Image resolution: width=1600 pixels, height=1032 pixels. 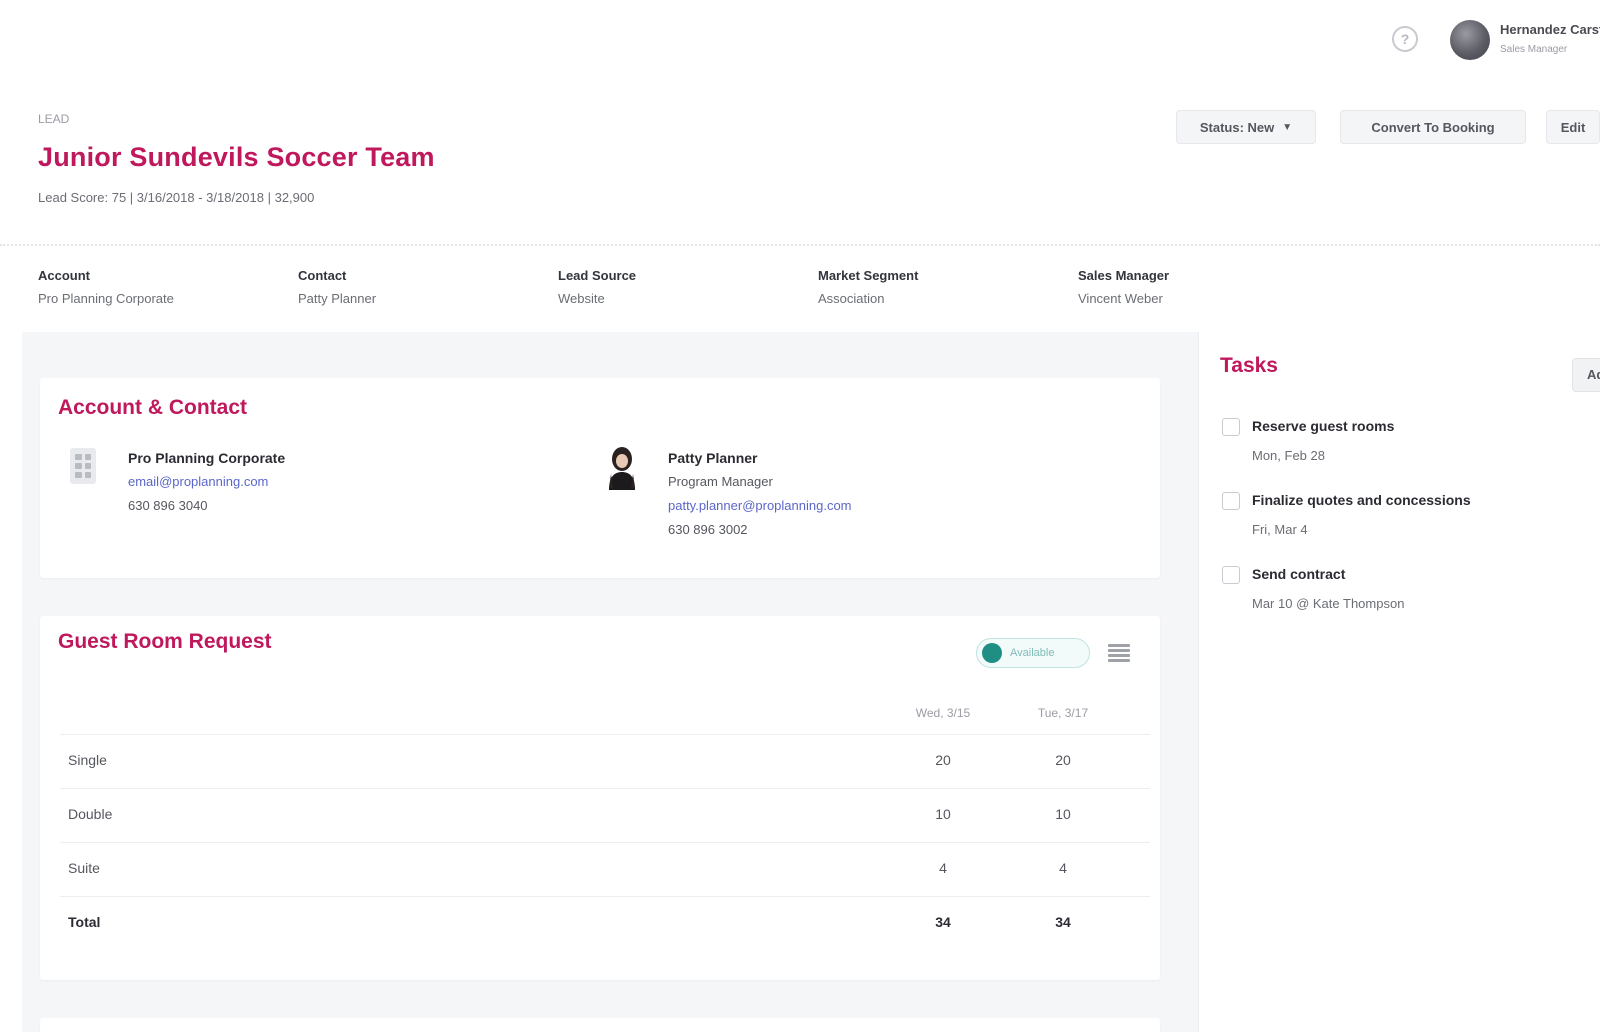 What do you see at coordinates (198, 481) in the screenshot?
I see `account-email-link: email@proplanning.com` at bounding box center [198, 481].